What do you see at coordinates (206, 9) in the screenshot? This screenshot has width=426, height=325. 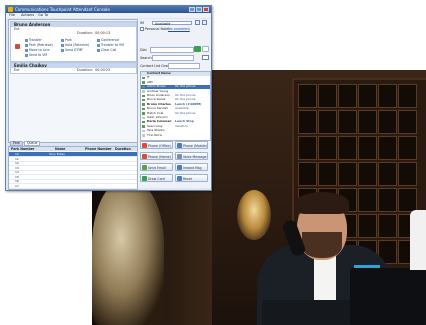 I see `close-button` at bounding box center [206, 9].